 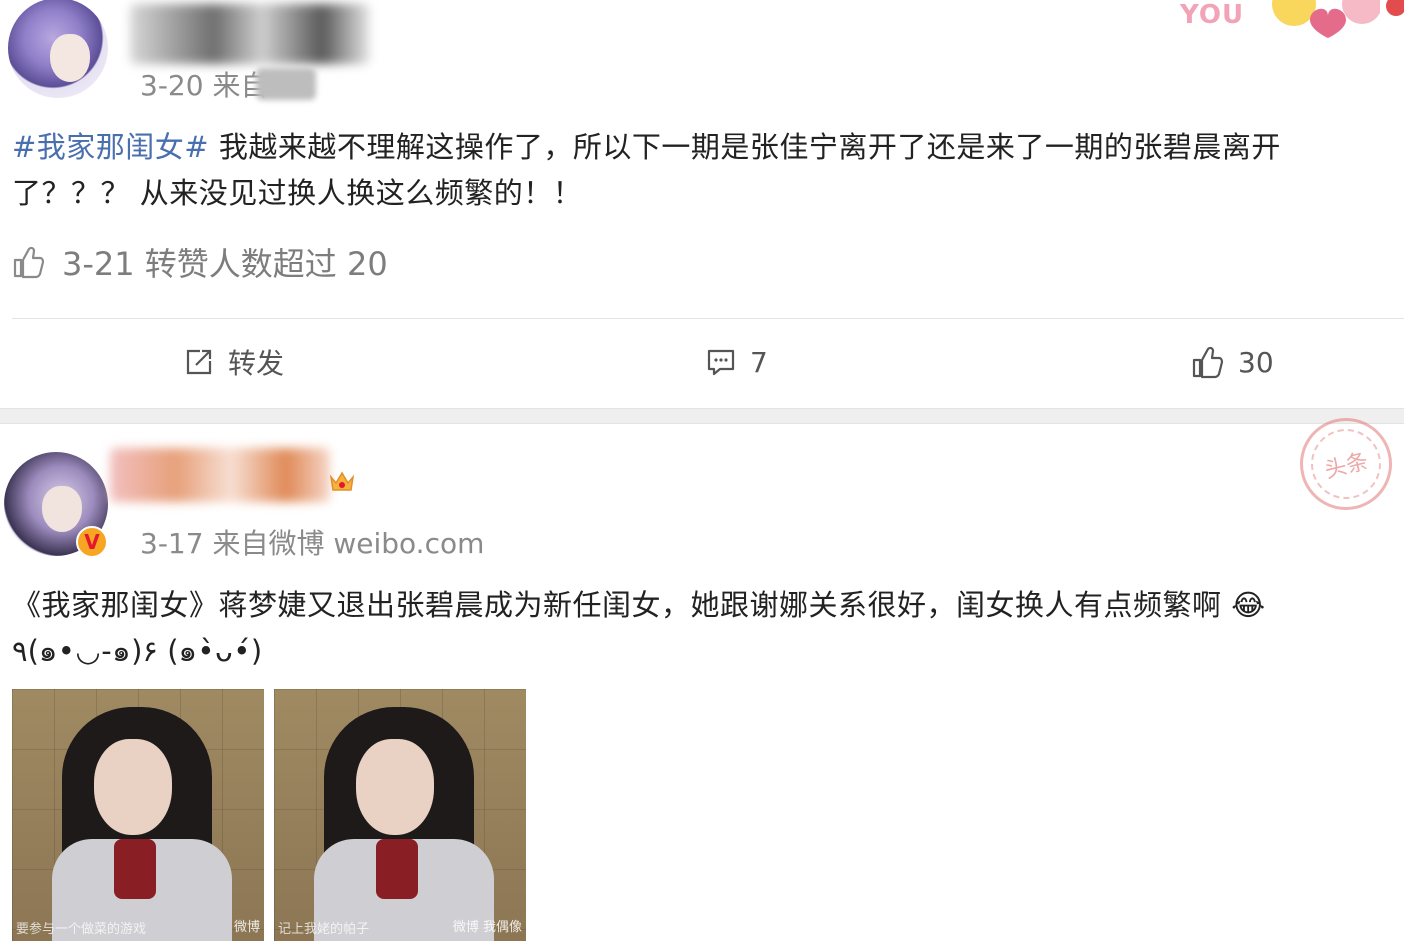 What do you see at coordinates (286, 84) in the screenshot?
I see `source-redacted` at bounding box center [286, 84].